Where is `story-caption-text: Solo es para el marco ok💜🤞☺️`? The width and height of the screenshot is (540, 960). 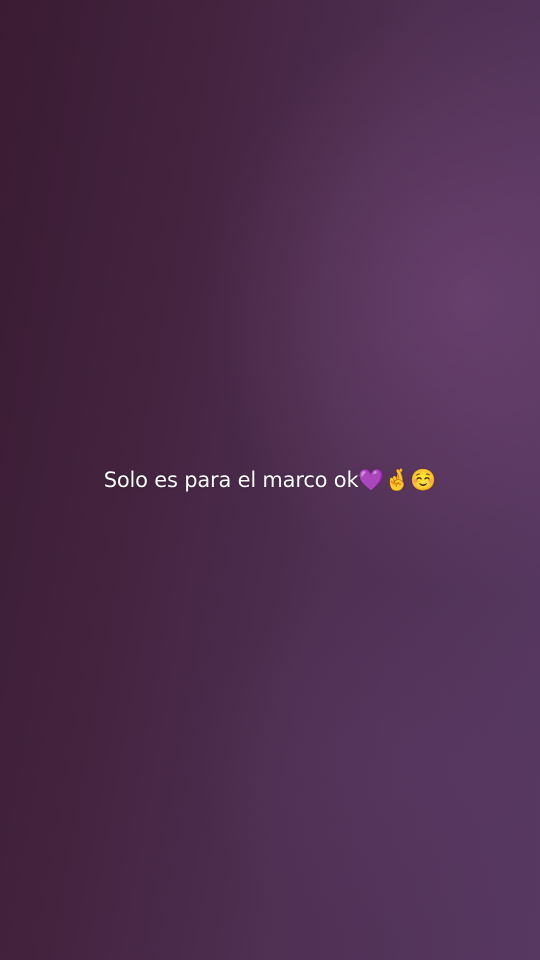 story-caption-text: Solo es para el marco ok💜🤞☺️ is located at coordinates (270, 480).